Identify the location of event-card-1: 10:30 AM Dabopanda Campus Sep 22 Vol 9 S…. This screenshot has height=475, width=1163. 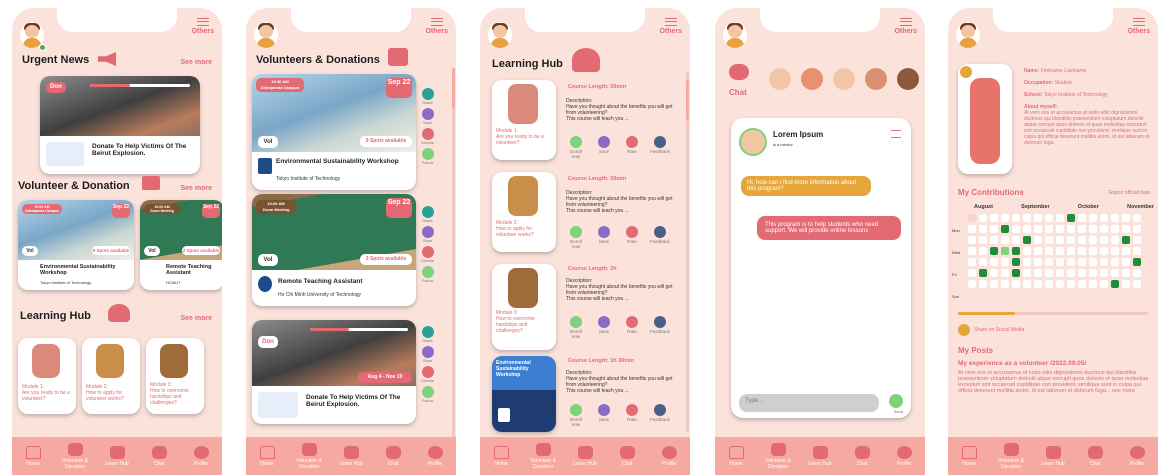
(334, 132).